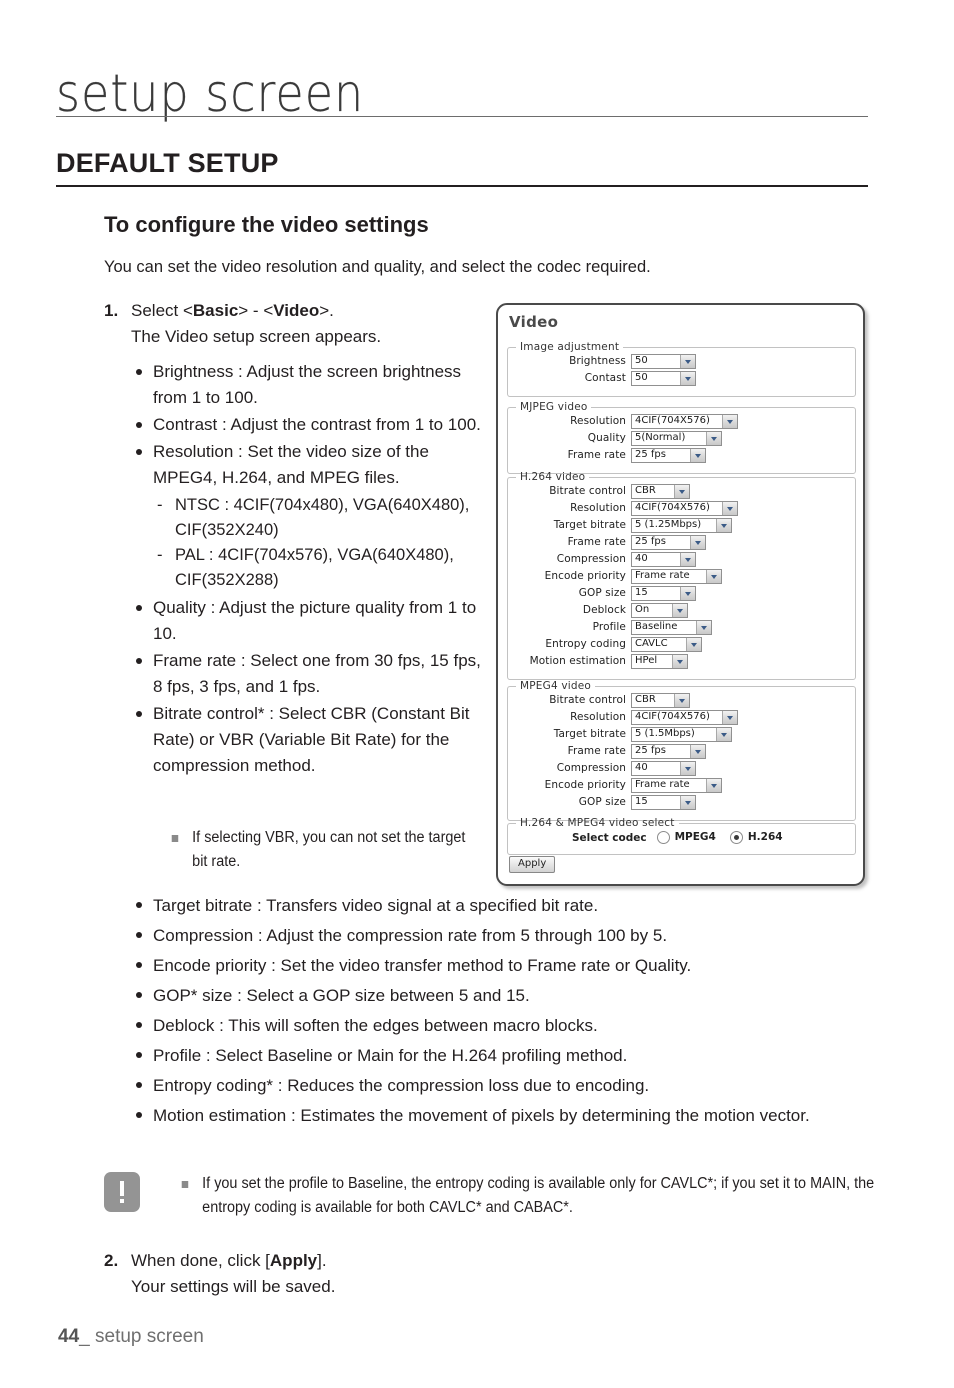 The width and height of the screenshot is (954, 1388). I want to click on codec-option-mpeg4: MPEG4, so click(693, 837).